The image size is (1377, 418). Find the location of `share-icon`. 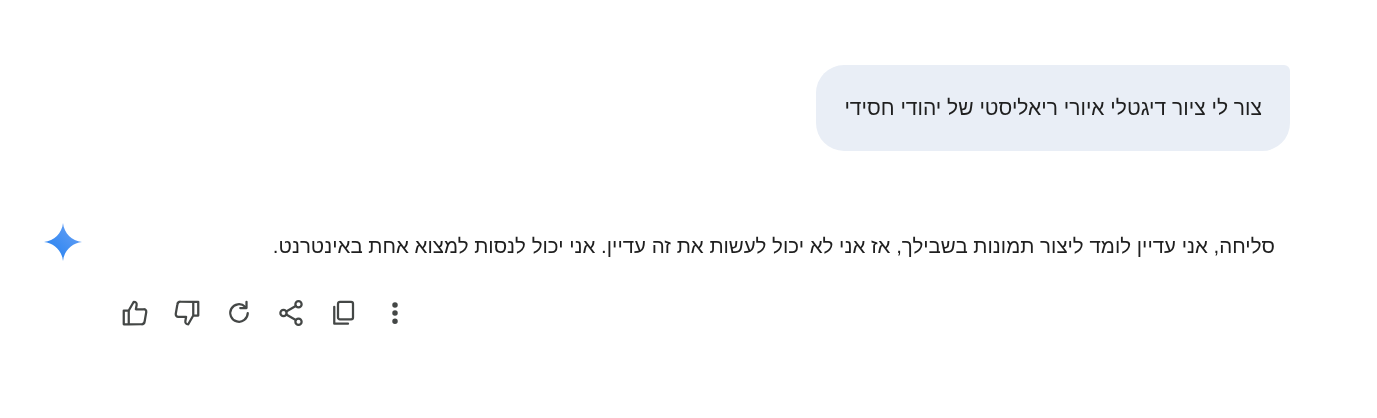

share-icon is located at coordinates (291, 313).